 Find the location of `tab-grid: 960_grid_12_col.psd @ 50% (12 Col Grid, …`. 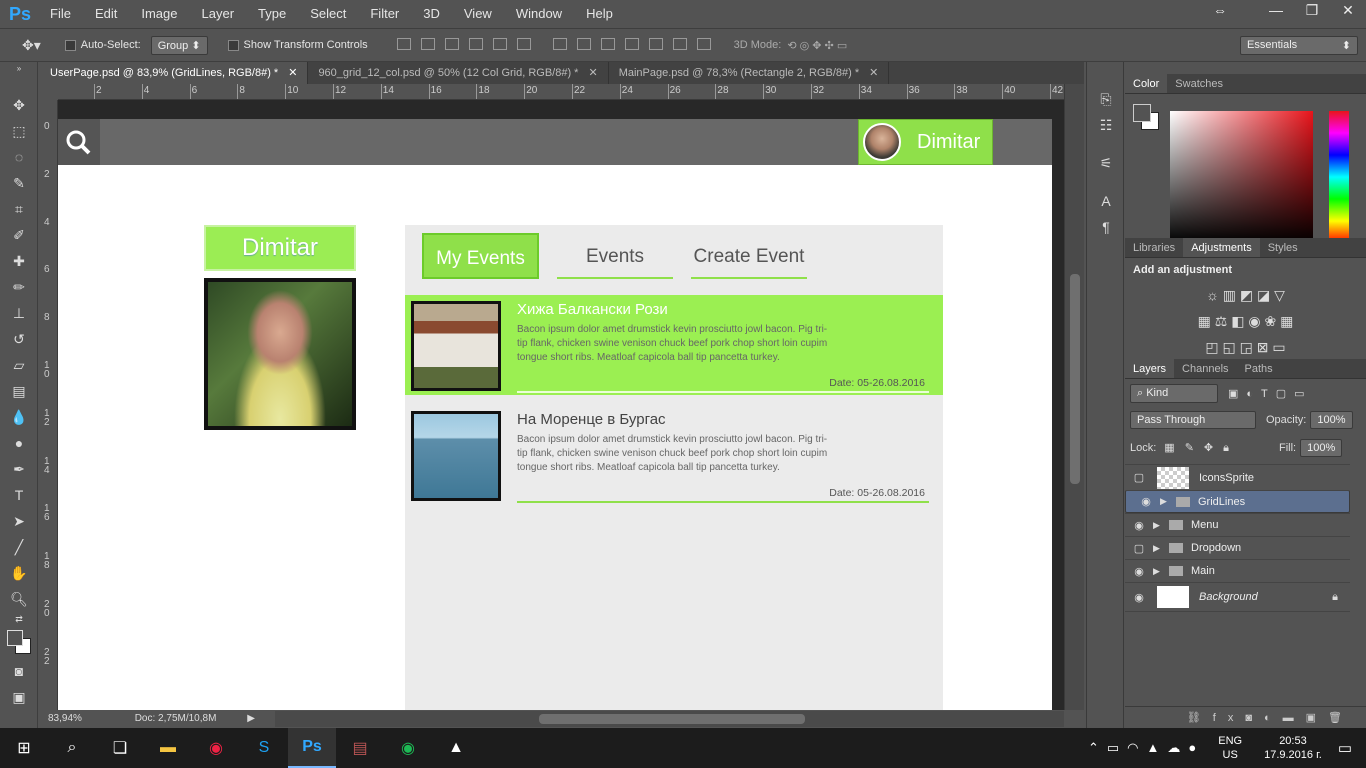

tab-grid: 960_grid_12_col.psd @ 50% (12 Col Grid, … is located at coordinates (458, 73).